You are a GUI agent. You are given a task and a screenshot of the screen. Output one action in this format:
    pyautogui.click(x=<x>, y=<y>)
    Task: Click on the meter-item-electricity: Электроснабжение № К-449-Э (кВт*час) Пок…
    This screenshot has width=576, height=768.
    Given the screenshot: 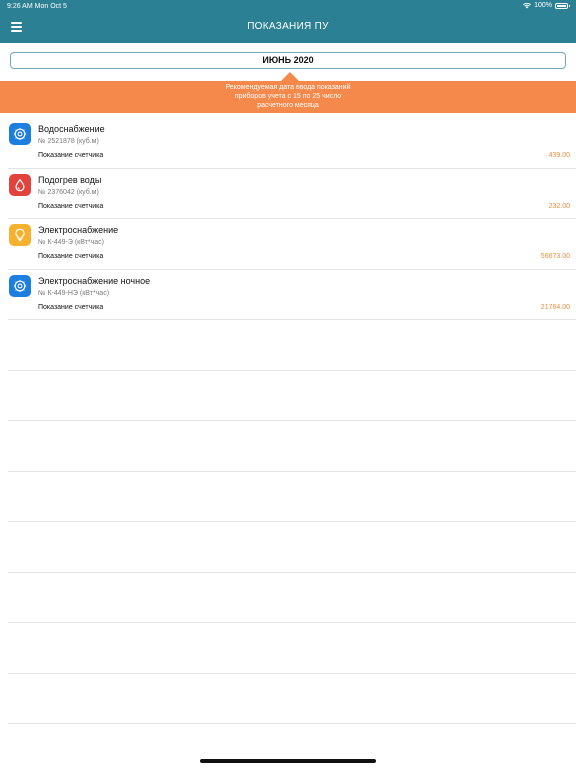 What is the action you would take?
    pyautogui.click(x=288, y=244)
    